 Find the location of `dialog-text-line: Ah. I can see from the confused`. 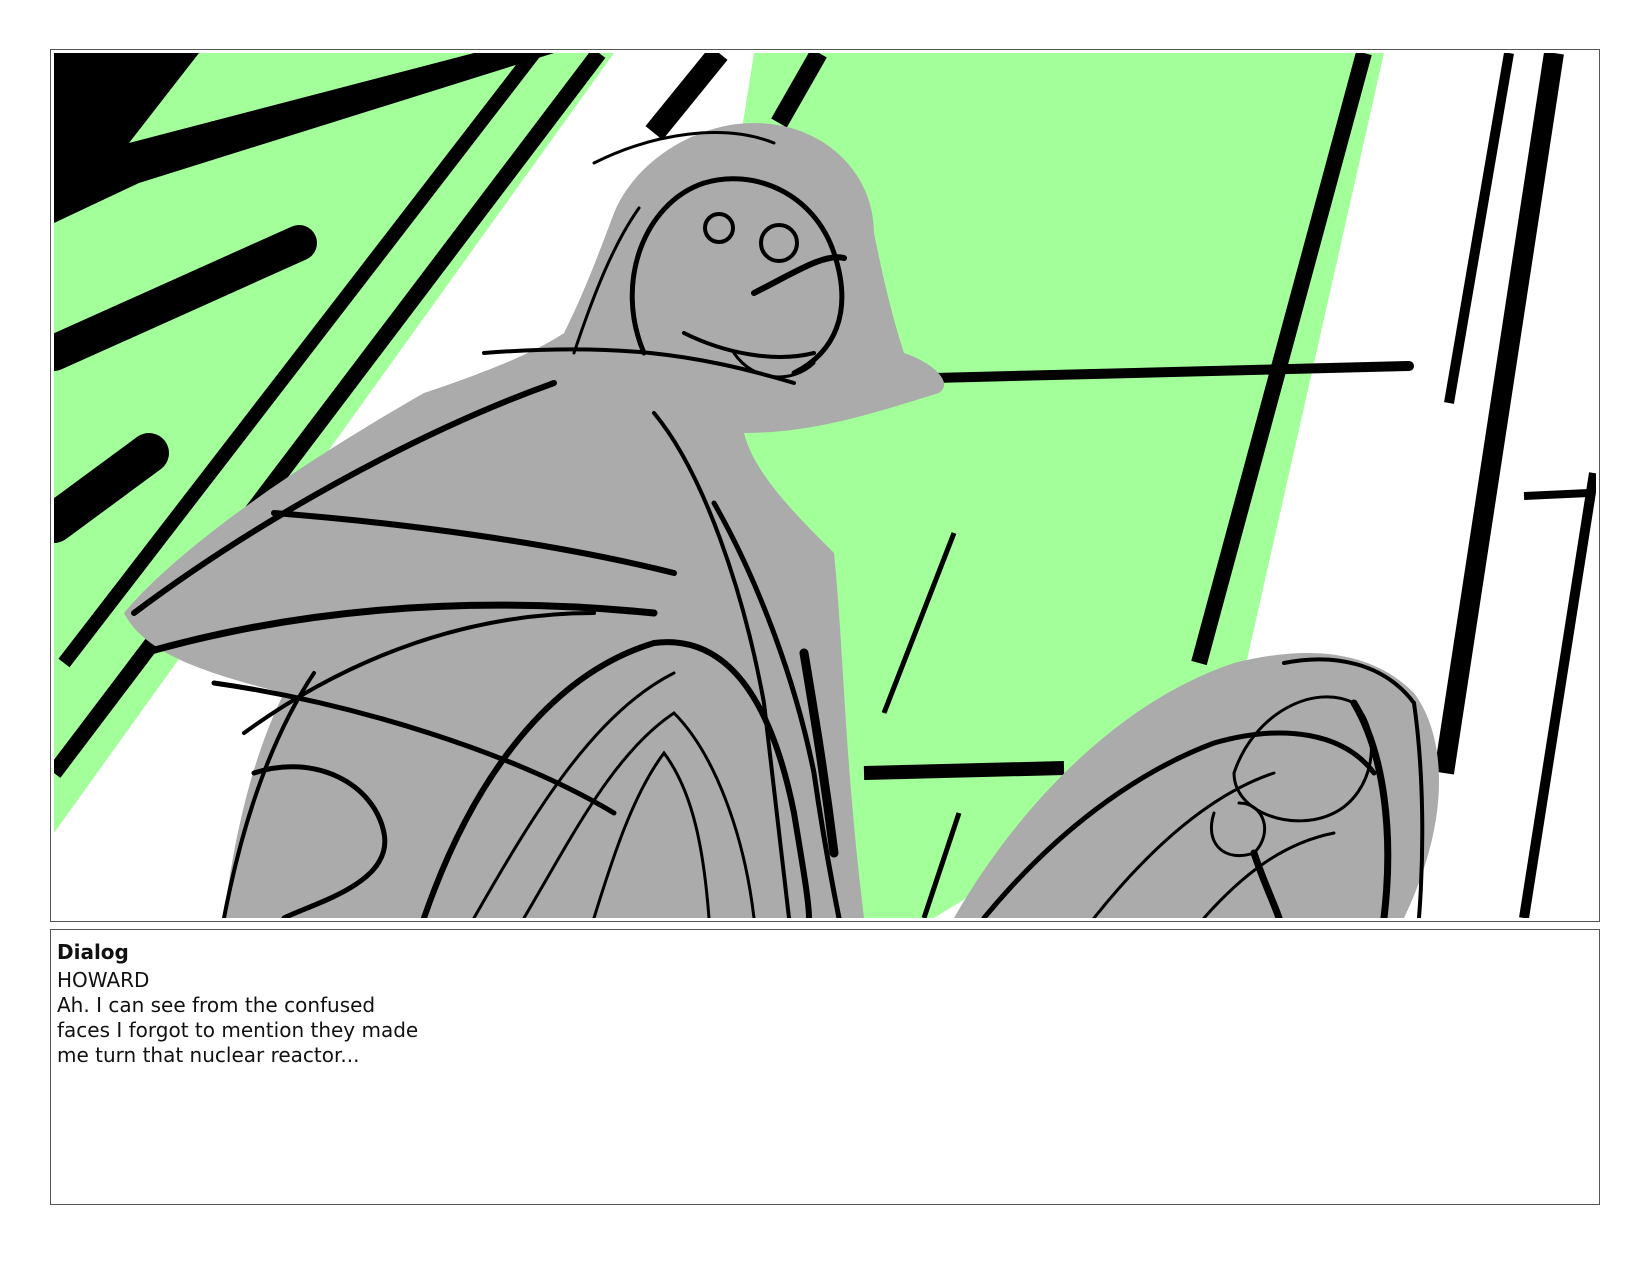

dialog-text-line: Ah. I can see from the confused is located at coordinates (216, 1005).